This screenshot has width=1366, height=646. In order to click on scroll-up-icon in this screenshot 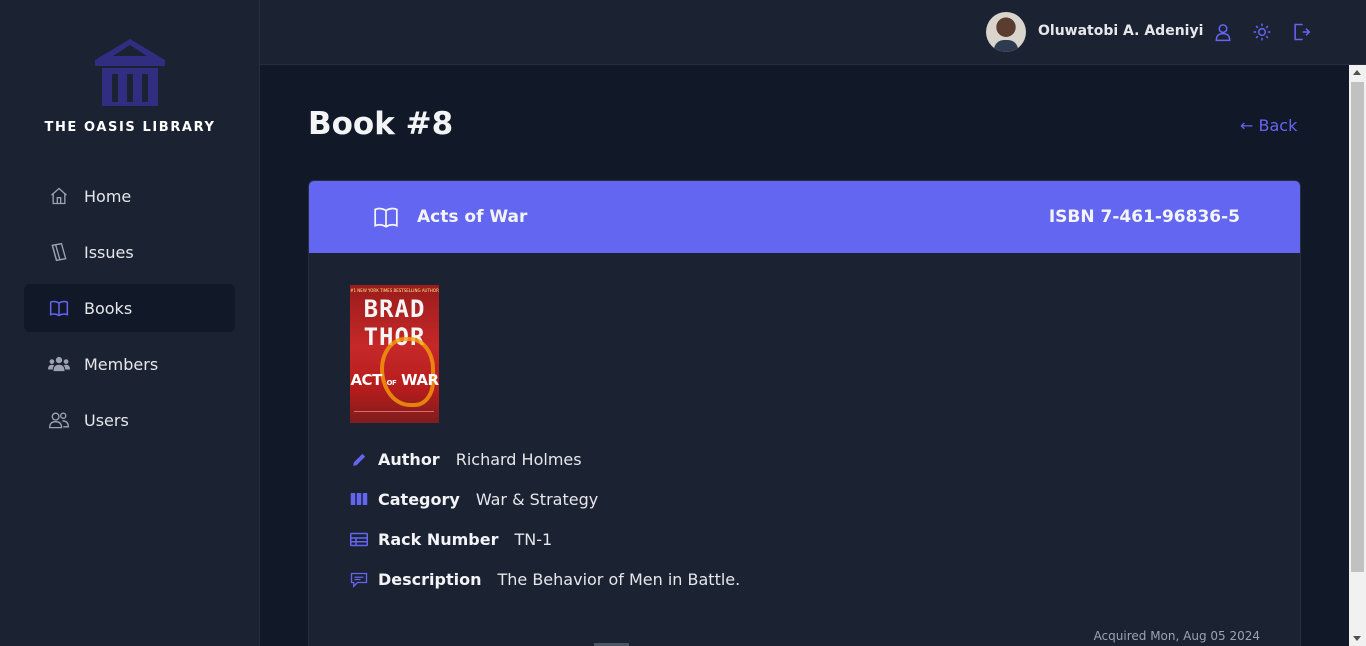, I will do `click(1357, 72)`.